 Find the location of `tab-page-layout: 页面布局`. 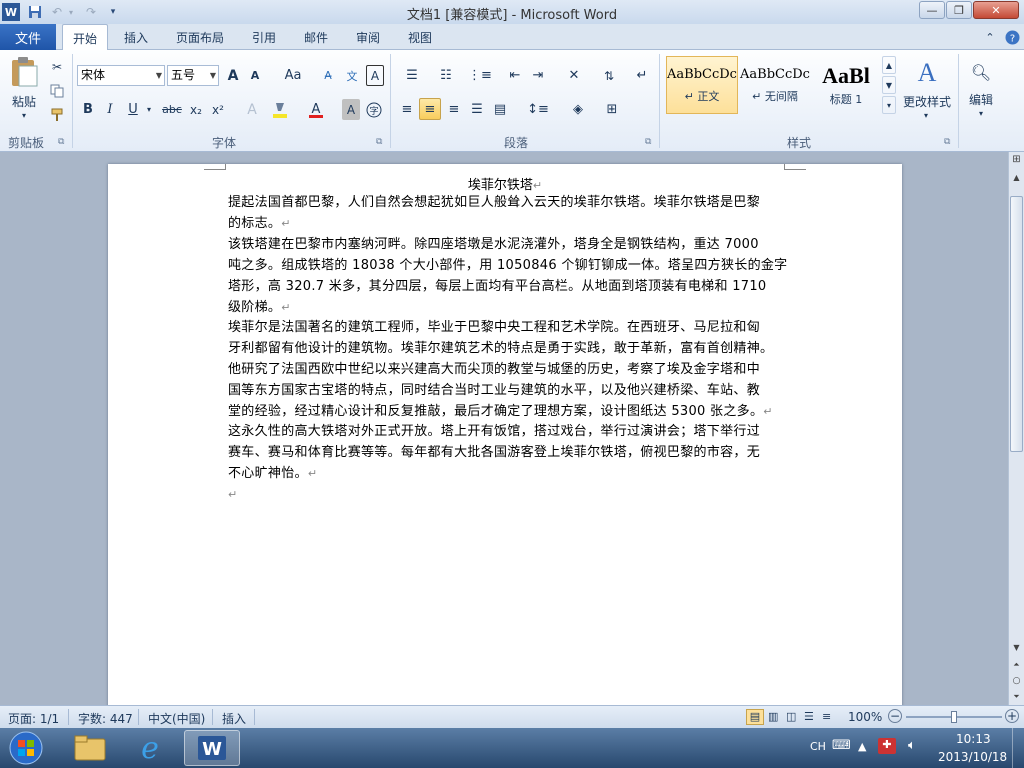

tab-page-layout: 页面布局 is located at coordinates (200, 37).